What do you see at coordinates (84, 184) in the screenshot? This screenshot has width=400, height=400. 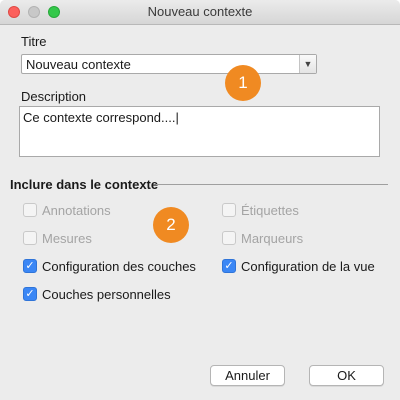 I see `section-title: Inclure dans le contexte` at bounding box center [84, 184].